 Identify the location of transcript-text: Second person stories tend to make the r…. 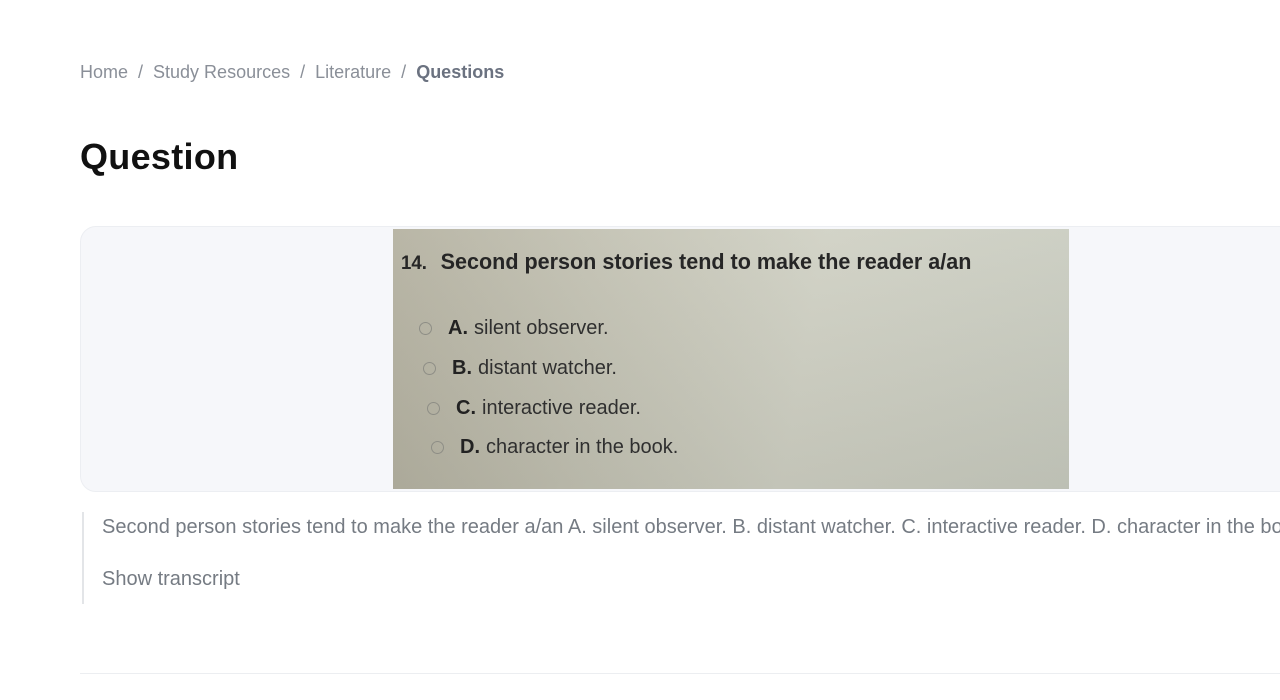
(691, 527).